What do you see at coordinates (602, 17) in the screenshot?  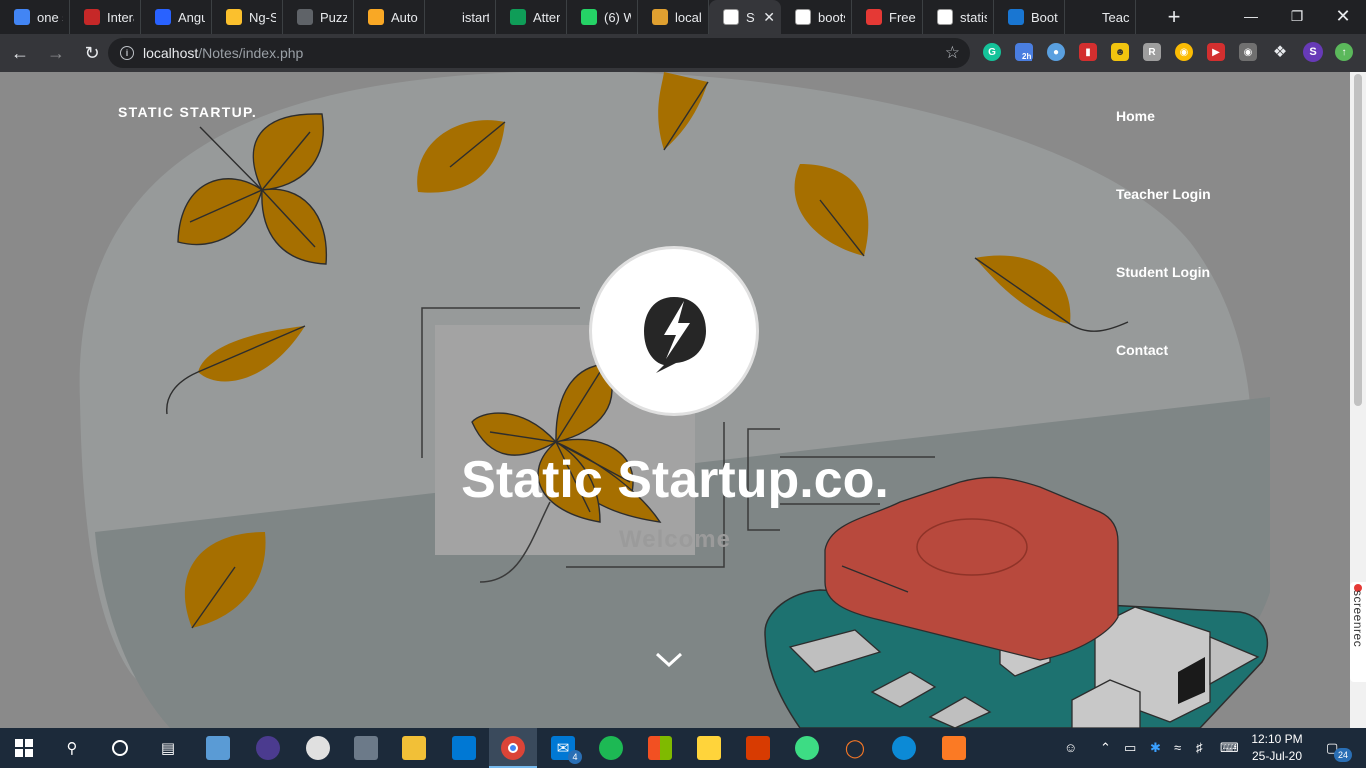 I see `browser-tab: (6) Wh` at bounding box center [602, 17].